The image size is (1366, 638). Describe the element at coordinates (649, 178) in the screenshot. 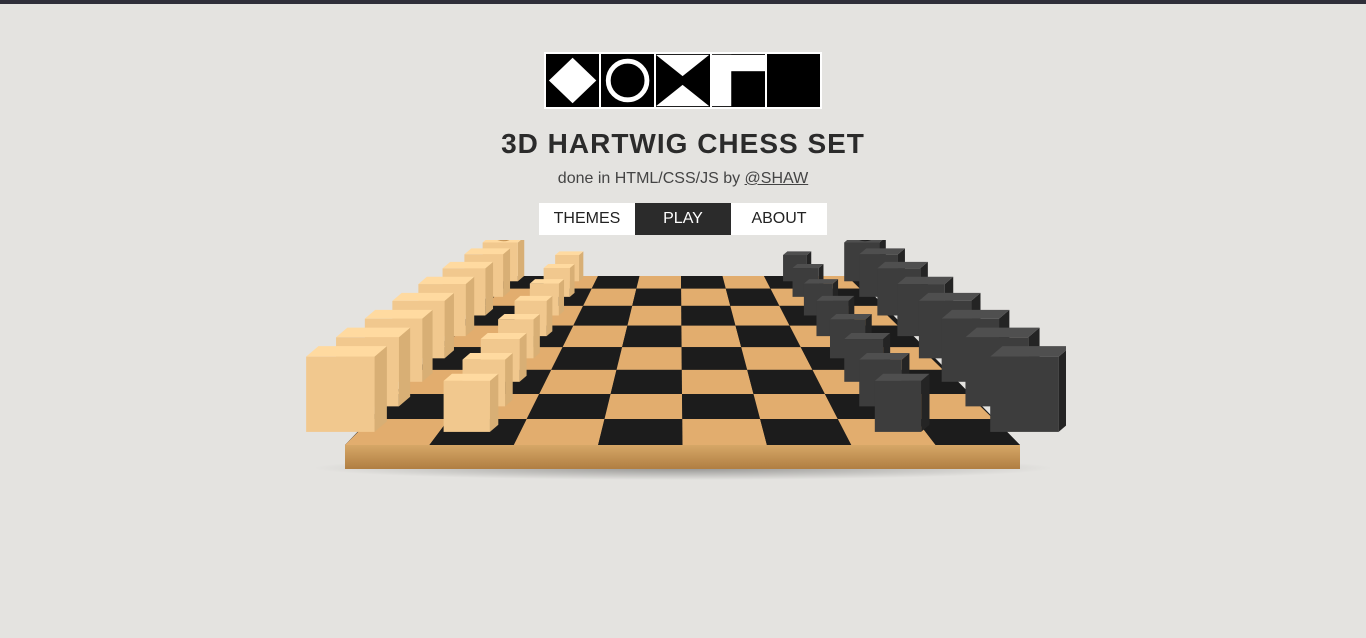

I see `subtitle-text: done in HTML/CSS/JS by` at that location.